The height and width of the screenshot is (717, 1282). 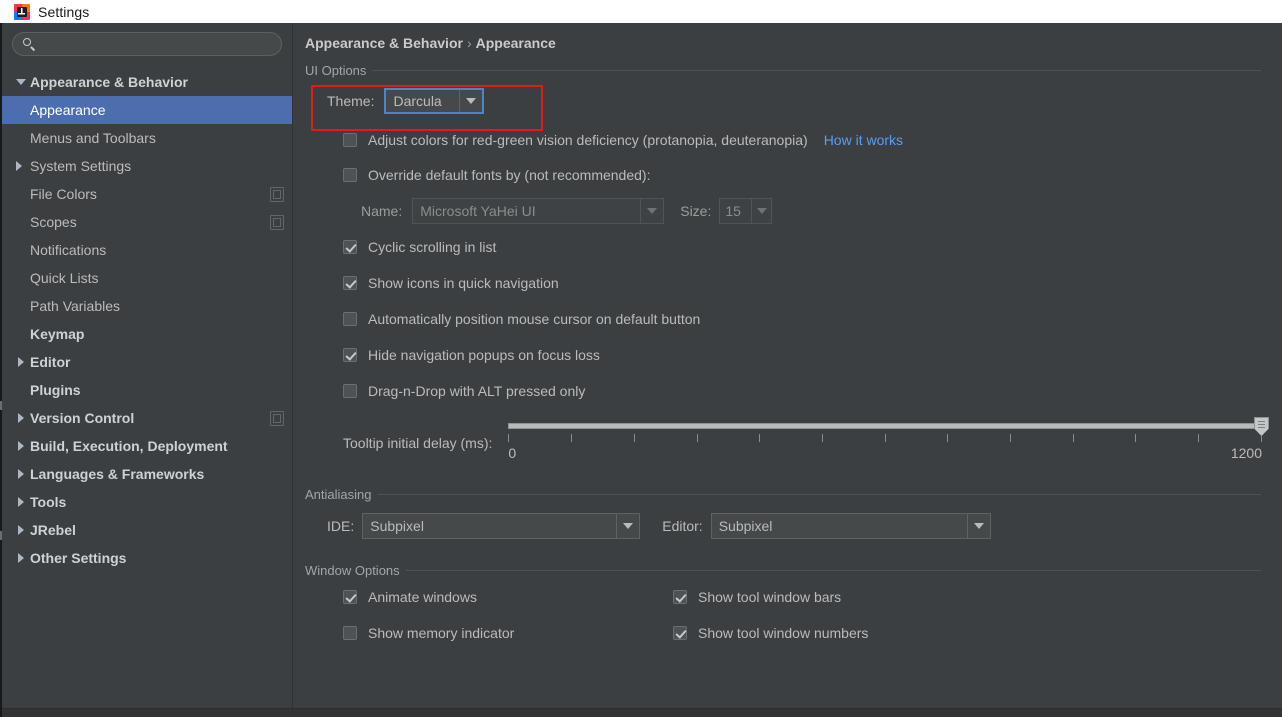 What do you see at coordinates (978, 526) in the screenshot?
I see `editor-antialiasing-dropdown-arrow` at bounding box center [978, 526].